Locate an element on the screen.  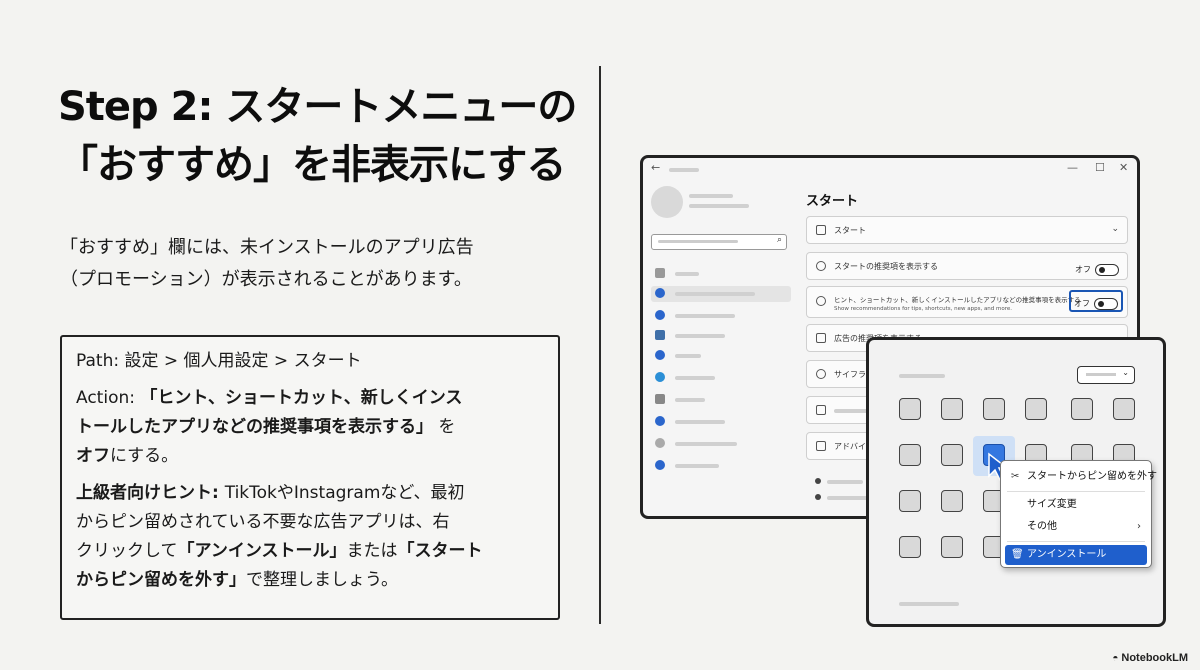
chevron-right-icon: › is located at coordinates (1139, 526).